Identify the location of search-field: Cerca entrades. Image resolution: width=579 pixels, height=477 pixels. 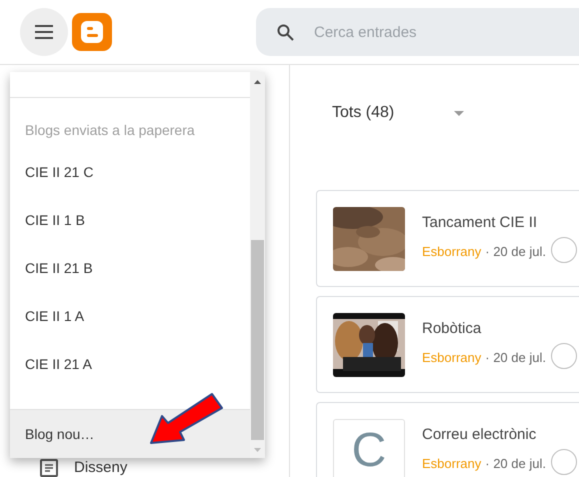
(417, 32).